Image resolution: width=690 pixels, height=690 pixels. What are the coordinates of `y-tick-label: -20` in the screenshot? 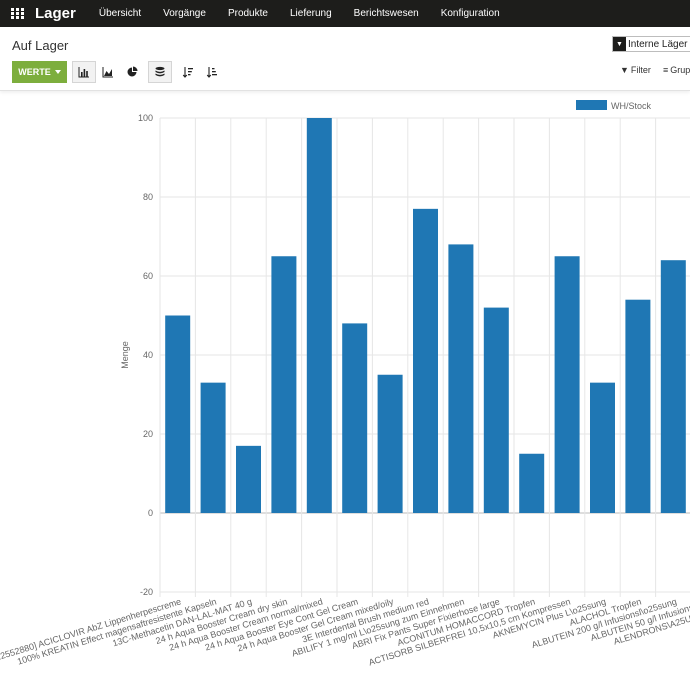 It's located at (146, 592).